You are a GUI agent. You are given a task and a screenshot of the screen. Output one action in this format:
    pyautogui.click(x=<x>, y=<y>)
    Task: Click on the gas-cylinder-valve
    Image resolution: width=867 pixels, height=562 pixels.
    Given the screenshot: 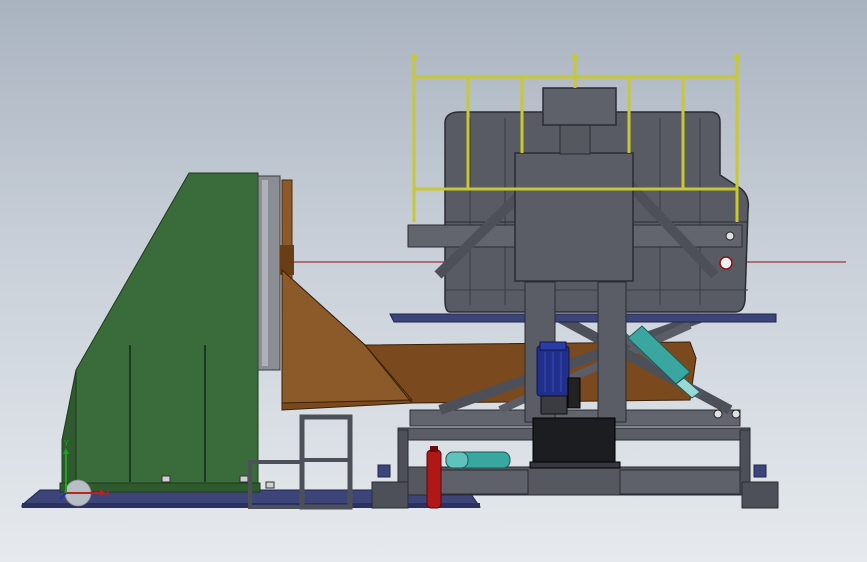 What is the action you would take?
    pyautogui.click(x=434, y=449)
    